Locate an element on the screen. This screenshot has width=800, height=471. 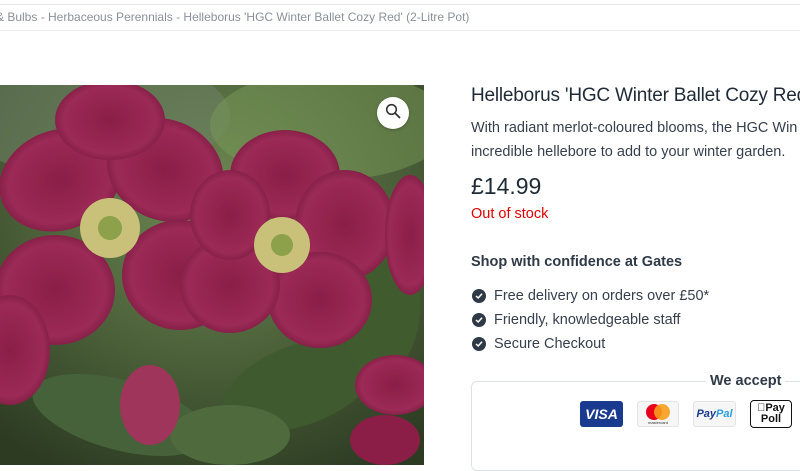
zoom-magnifier-icon is located at coordinates (393, 113).